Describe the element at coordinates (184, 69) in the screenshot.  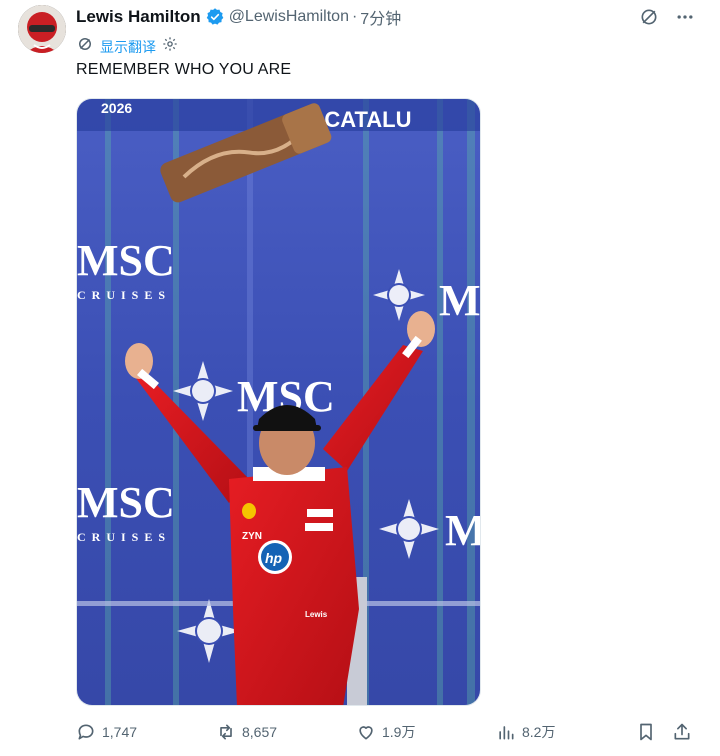
I see `tweet-text: REMEMBER WHO YOU ARE` at that location.